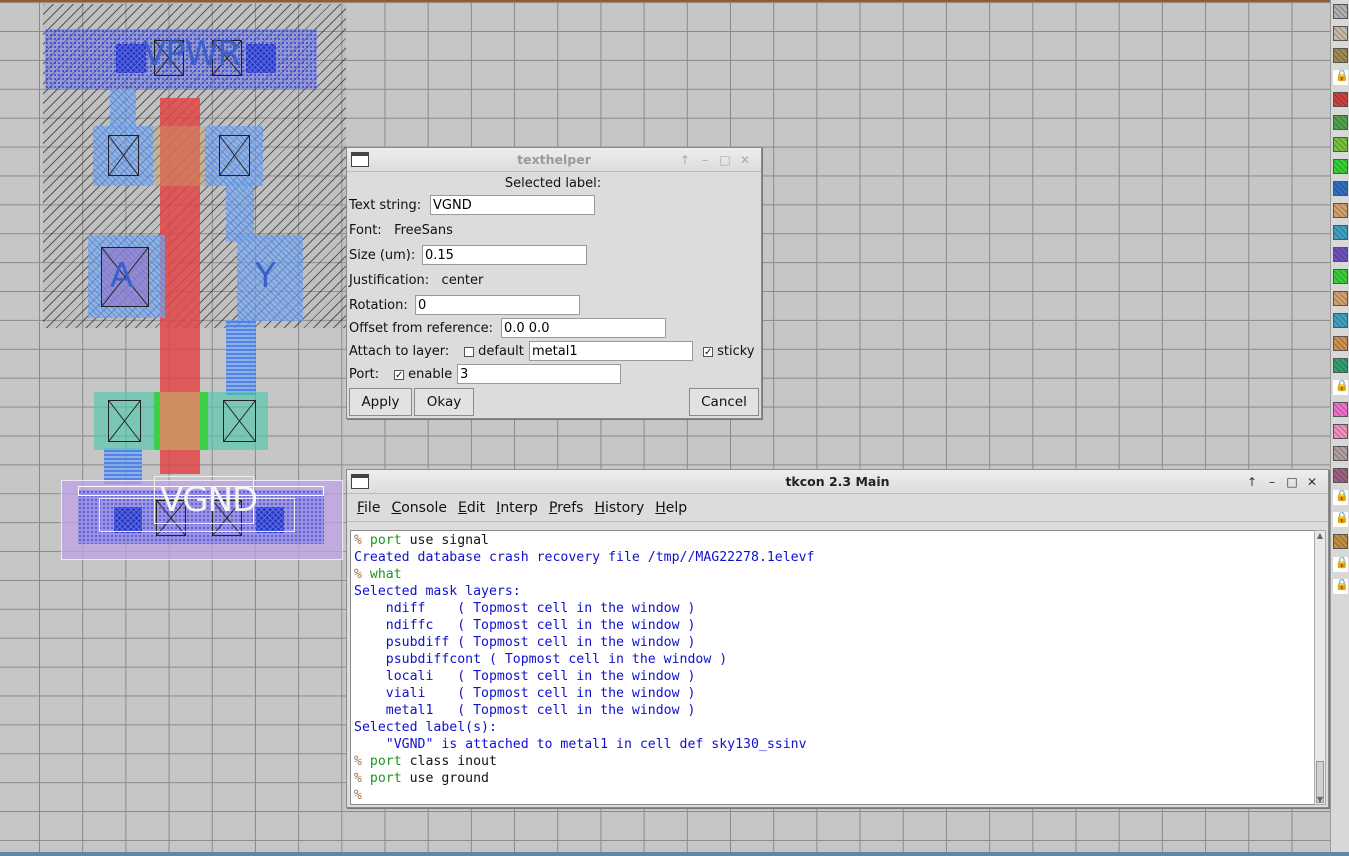  What do you see at coordinates (837, 482) in the screenshot?
I see `tkcon-titlebar: tkcon 2.3 Main ↑ – □ ✕` at bounding box center [837, 482].